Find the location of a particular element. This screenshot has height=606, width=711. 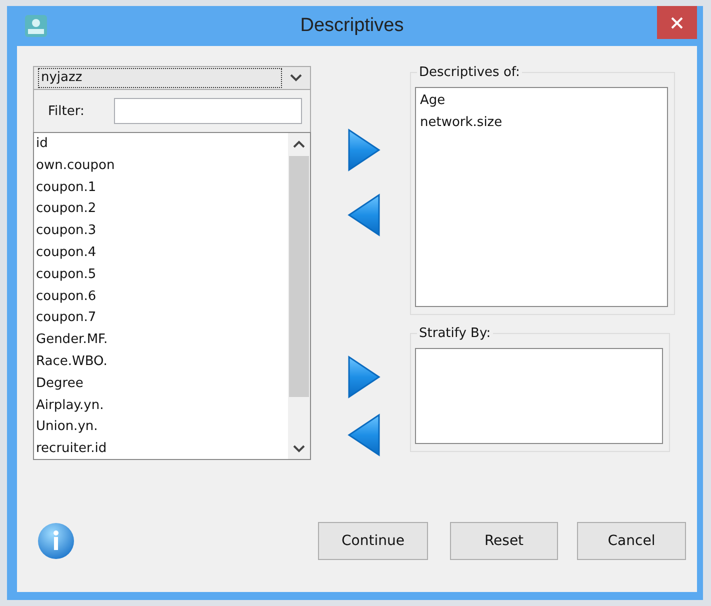

dialog-button: Continue is located at coordinates (373, 541).